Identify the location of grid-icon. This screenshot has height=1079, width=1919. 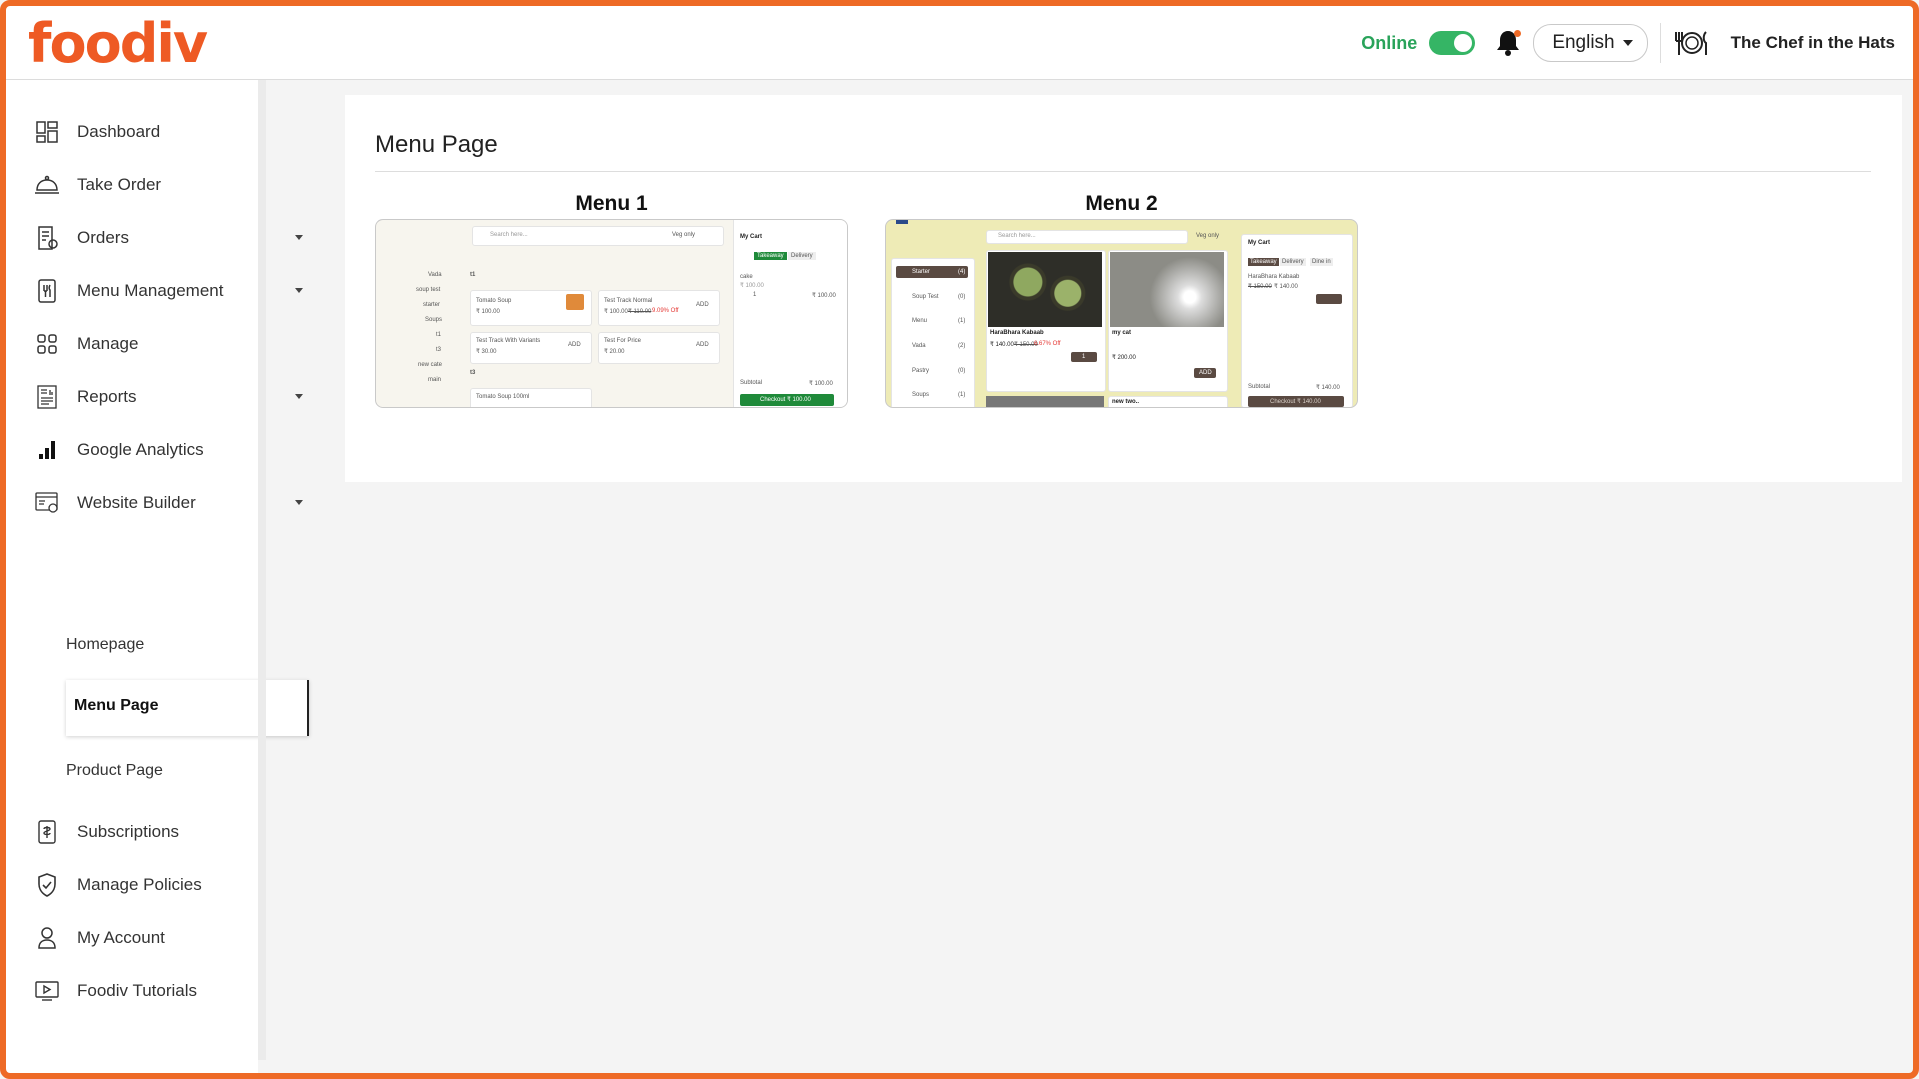
(47, 344).